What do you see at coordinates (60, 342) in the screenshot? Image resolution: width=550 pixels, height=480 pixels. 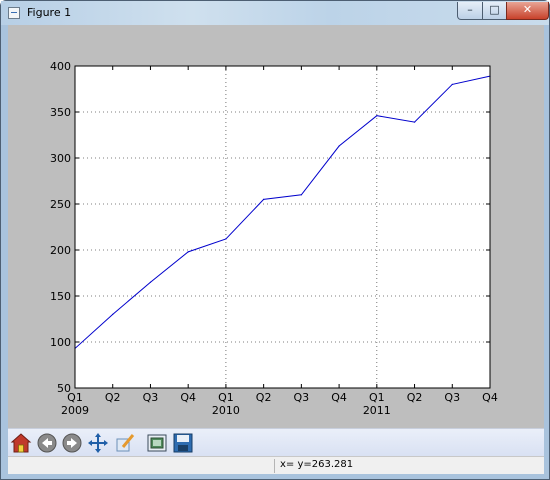 I see `y-tick-label: 100` at bounding box center [60, 342].